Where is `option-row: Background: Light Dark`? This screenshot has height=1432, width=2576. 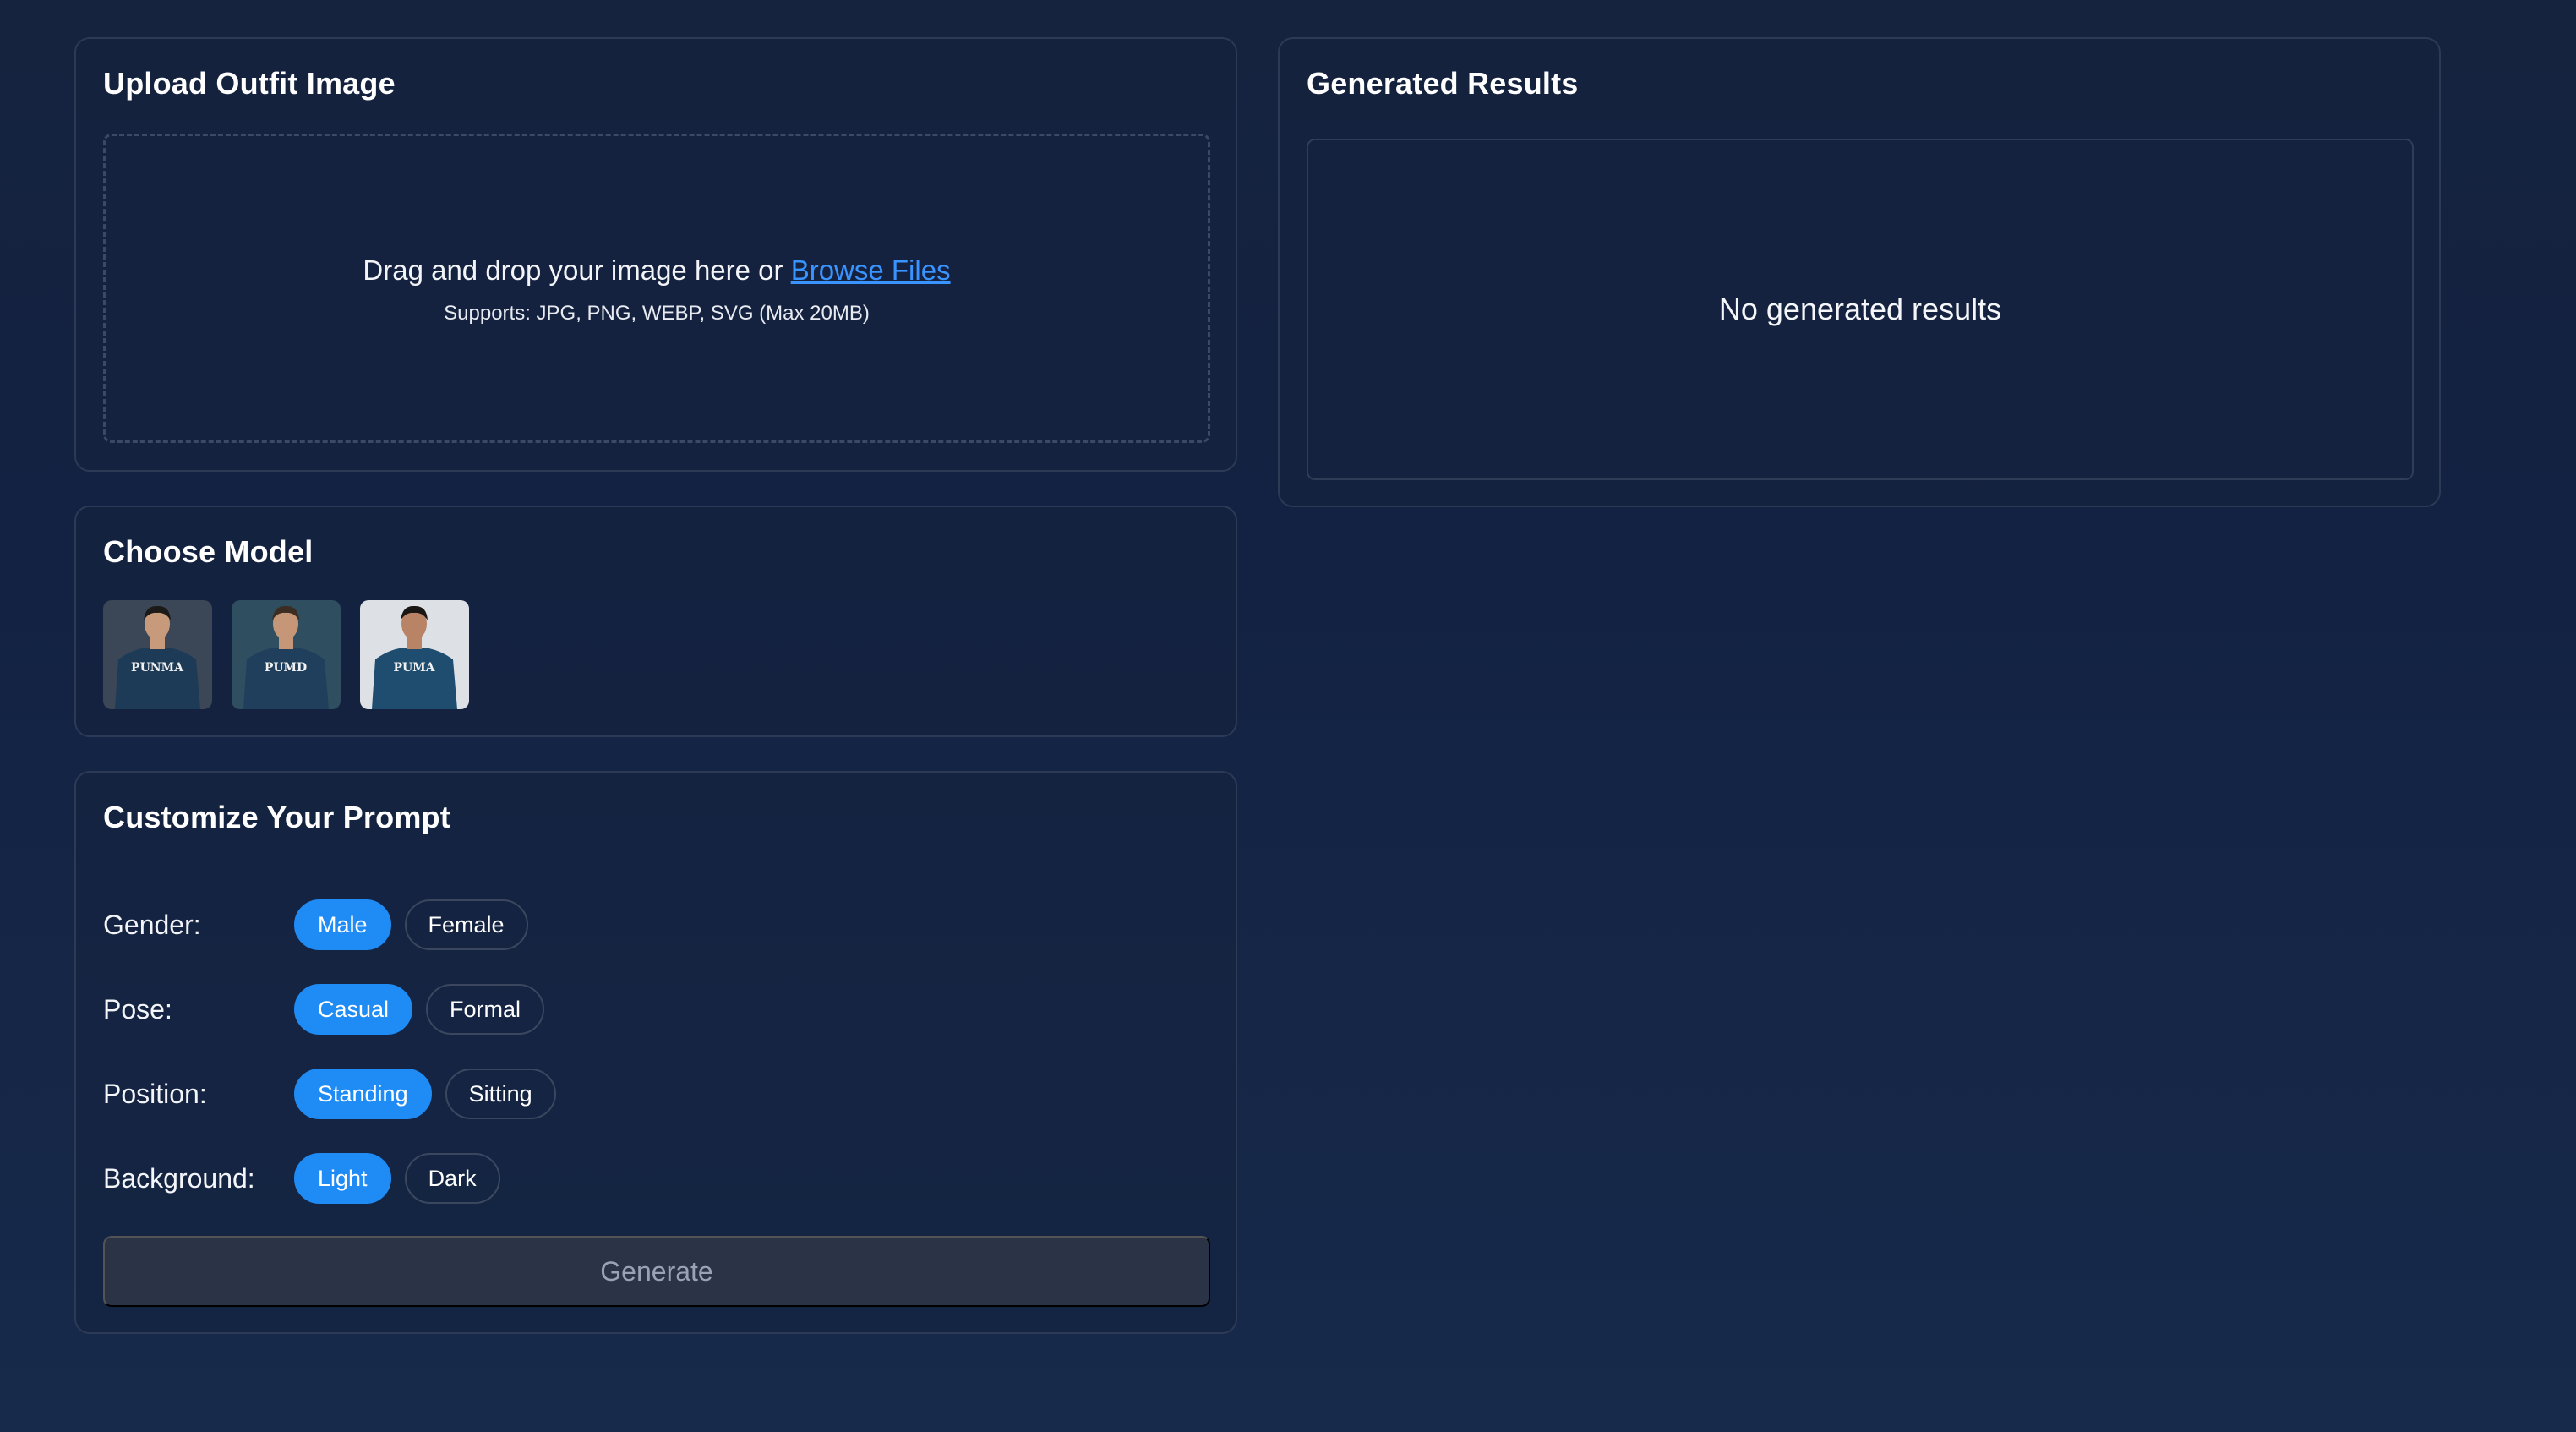
option-row: Background: Light Dark is located at coordinates (308, 1179).